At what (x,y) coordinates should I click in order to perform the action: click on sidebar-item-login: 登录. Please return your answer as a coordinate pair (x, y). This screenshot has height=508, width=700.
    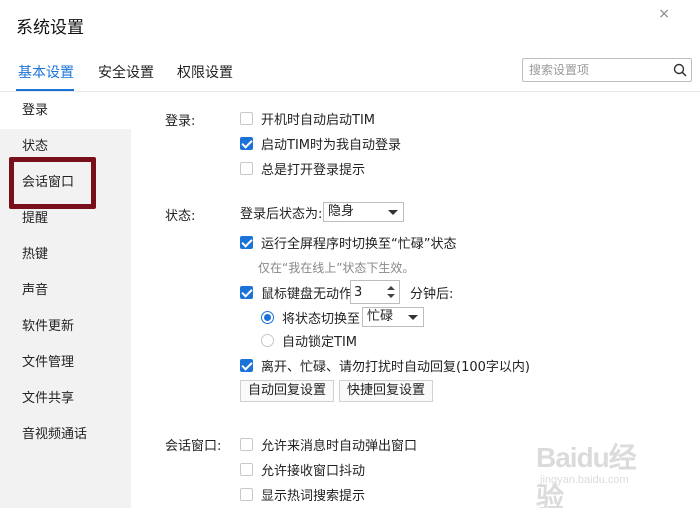
    Looking at the image, I should click on (65, 111).